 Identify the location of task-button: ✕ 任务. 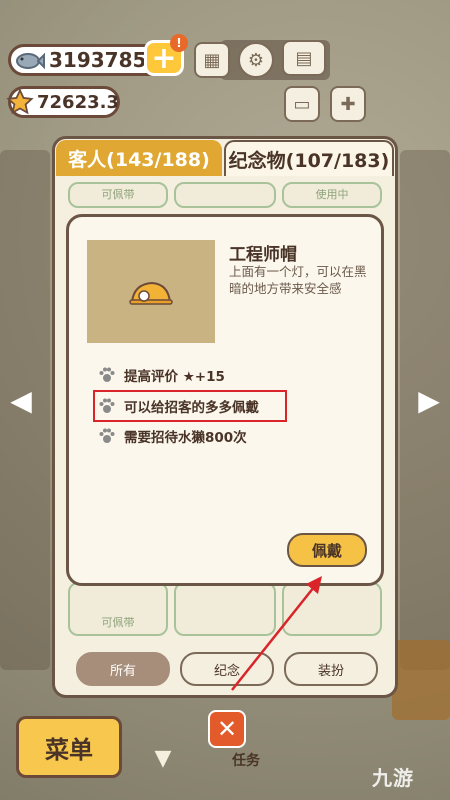
(242, 741).